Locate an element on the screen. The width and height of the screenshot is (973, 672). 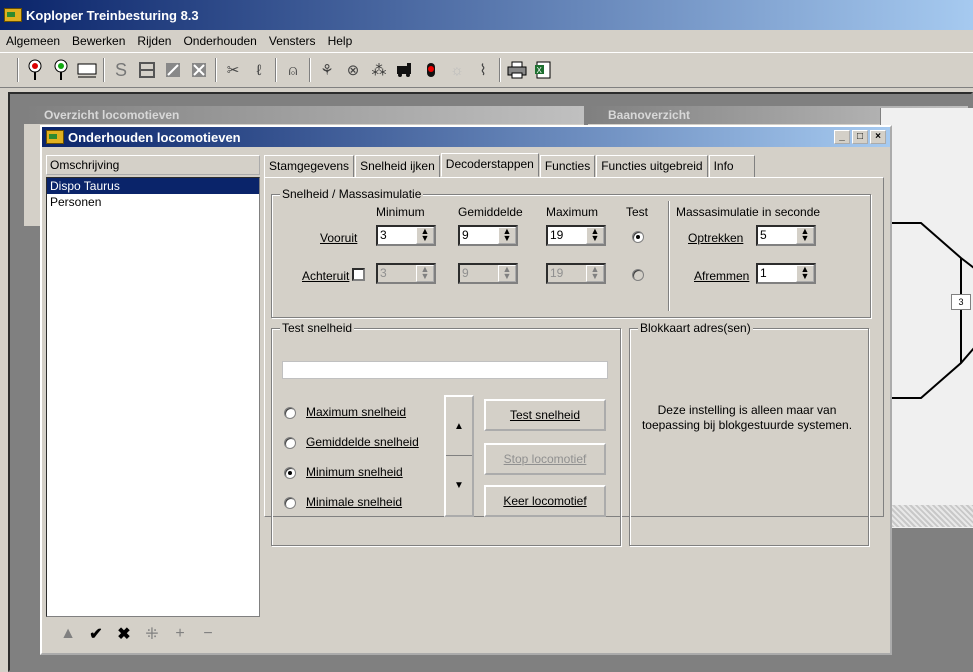
test-speed-group-title: Test snelheid is located at coordinates (317, 328).